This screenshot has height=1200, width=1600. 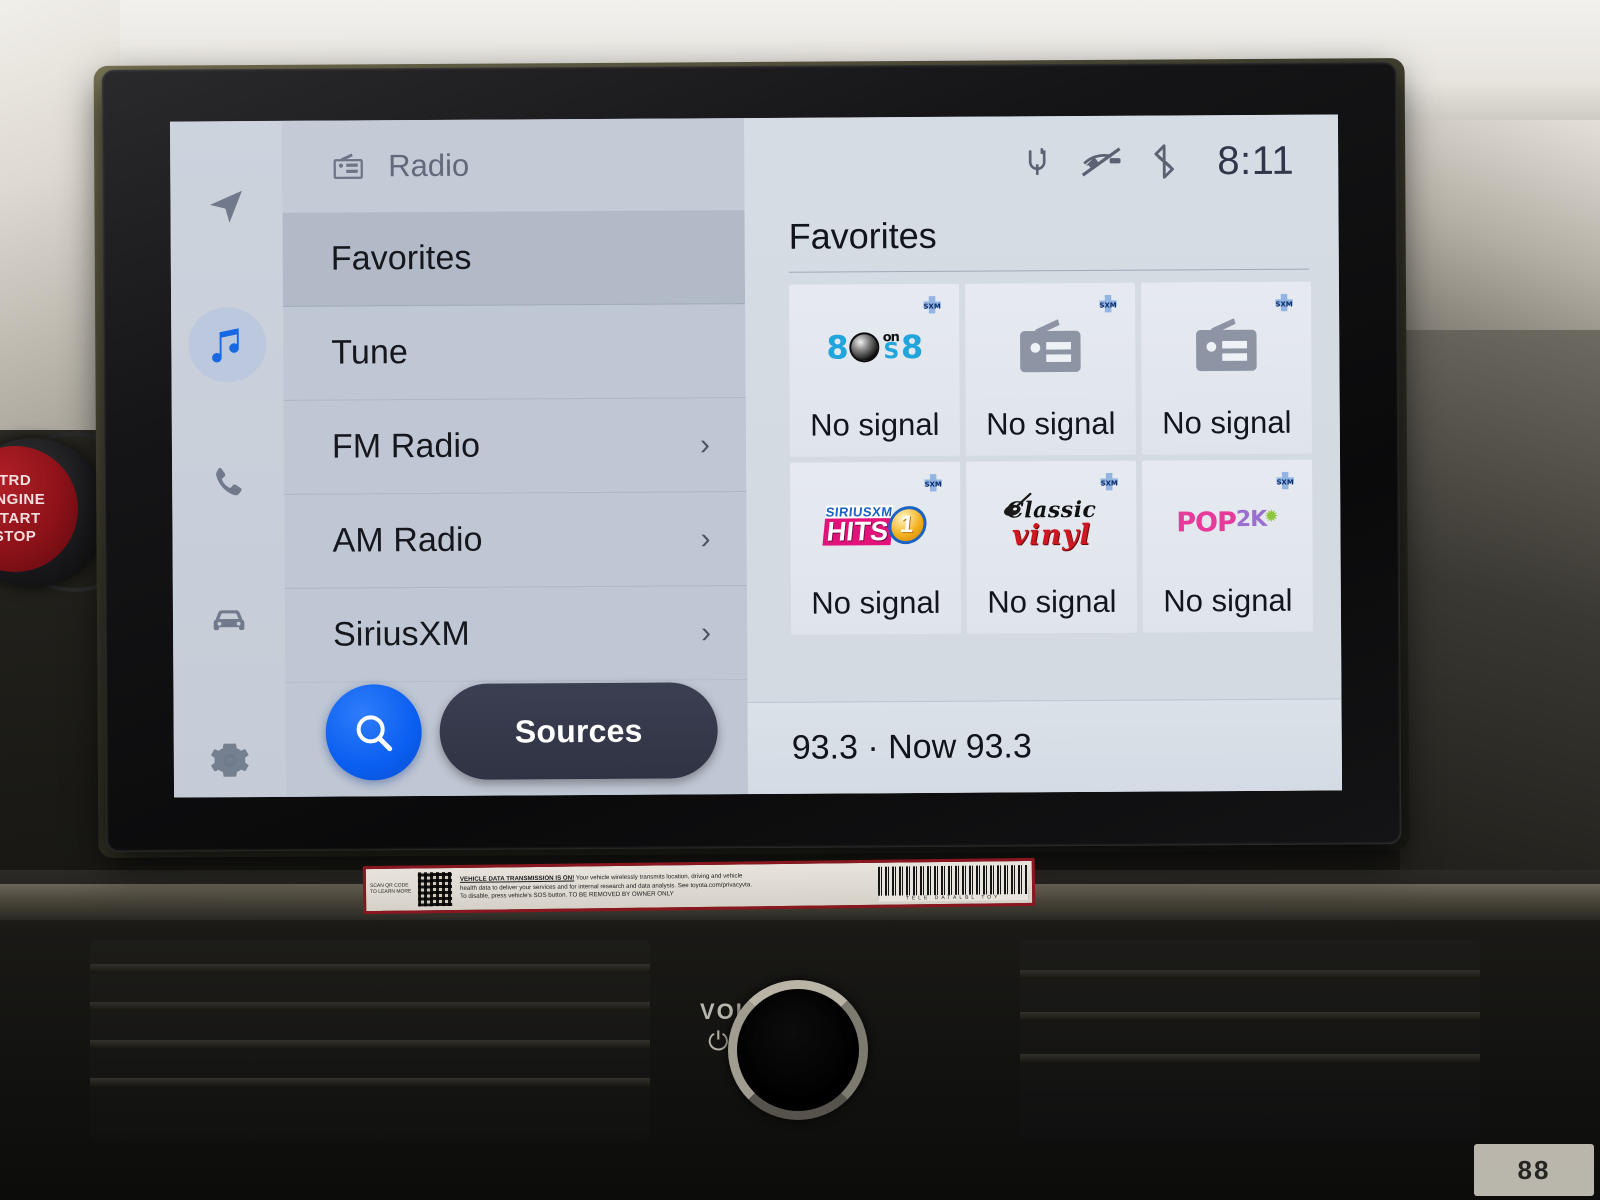 What do you see at coordinates (1228, 546) in the screenshot?
I see `favorite-tile: SXM POP 2K ✹ No signal` at bounding box center [1228, 546].